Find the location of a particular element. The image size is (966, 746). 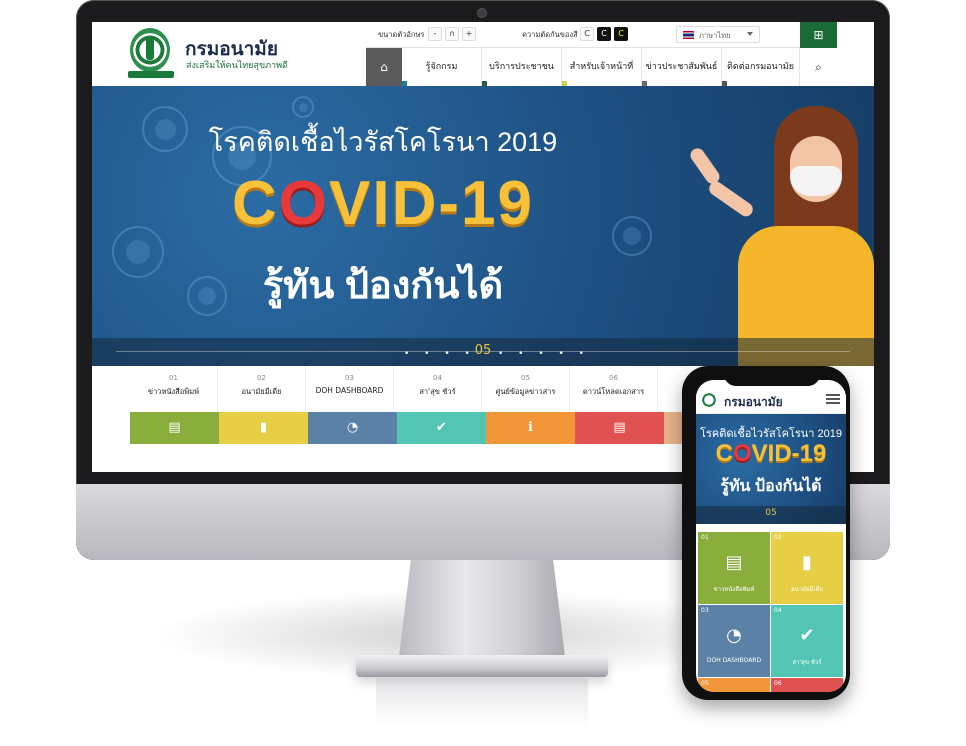

monitor-stand-base is located at coordinates (482, 666).